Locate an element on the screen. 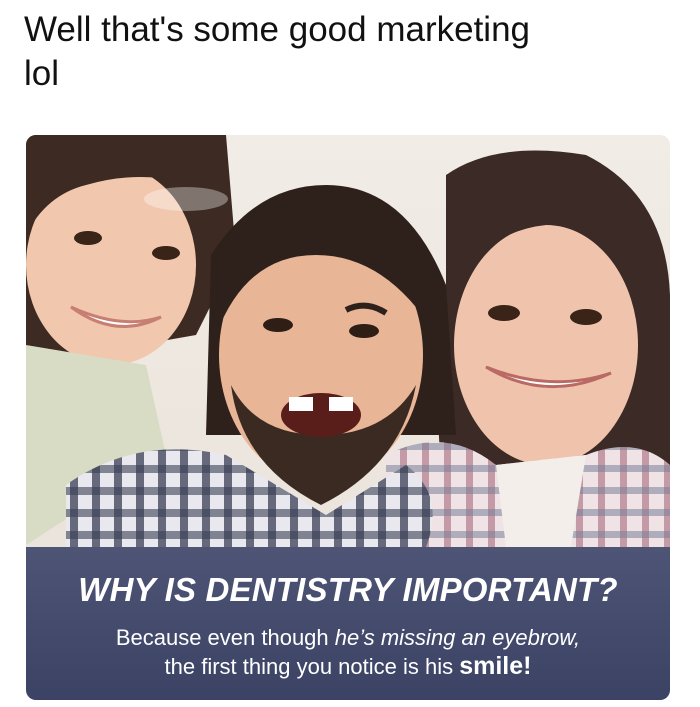  ad-body-line-2-bold: smile! is located at coordinates (495, 666).